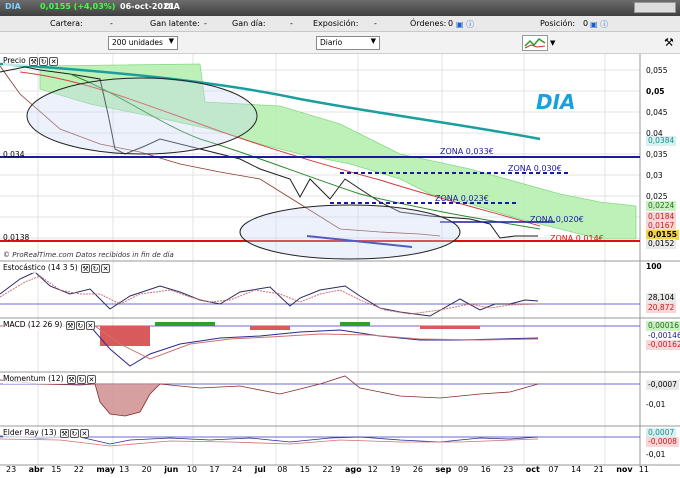  What do you see at coordinates (372, 469) in the screenshot?
I see `x-tick-label: 12` at bounding box center [372, 469].